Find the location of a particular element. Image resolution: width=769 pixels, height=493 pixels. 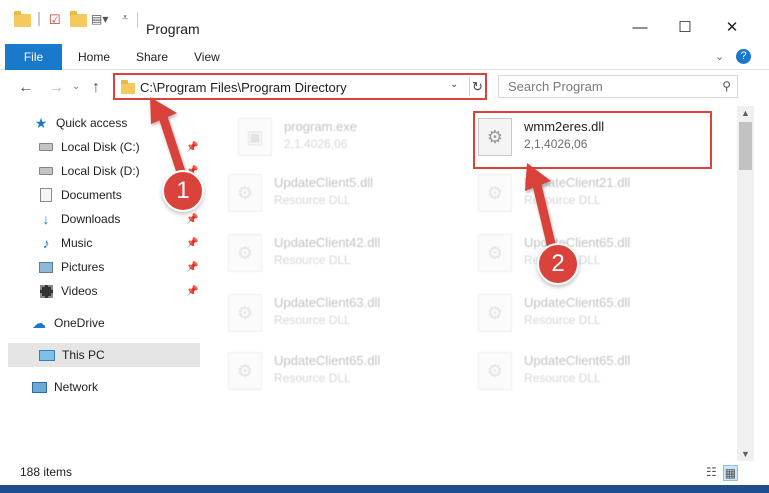

quick-access-toolbar-menu-icon: ⩡ is located at coordinates (125, 18).